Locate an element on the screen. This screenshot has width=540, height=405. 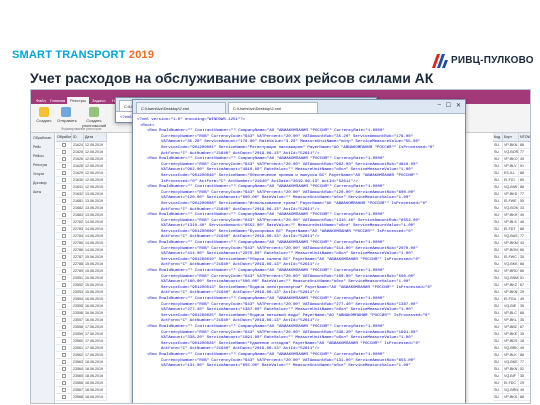
table-cell: VP-BKO is located at coordinates (511, 159).